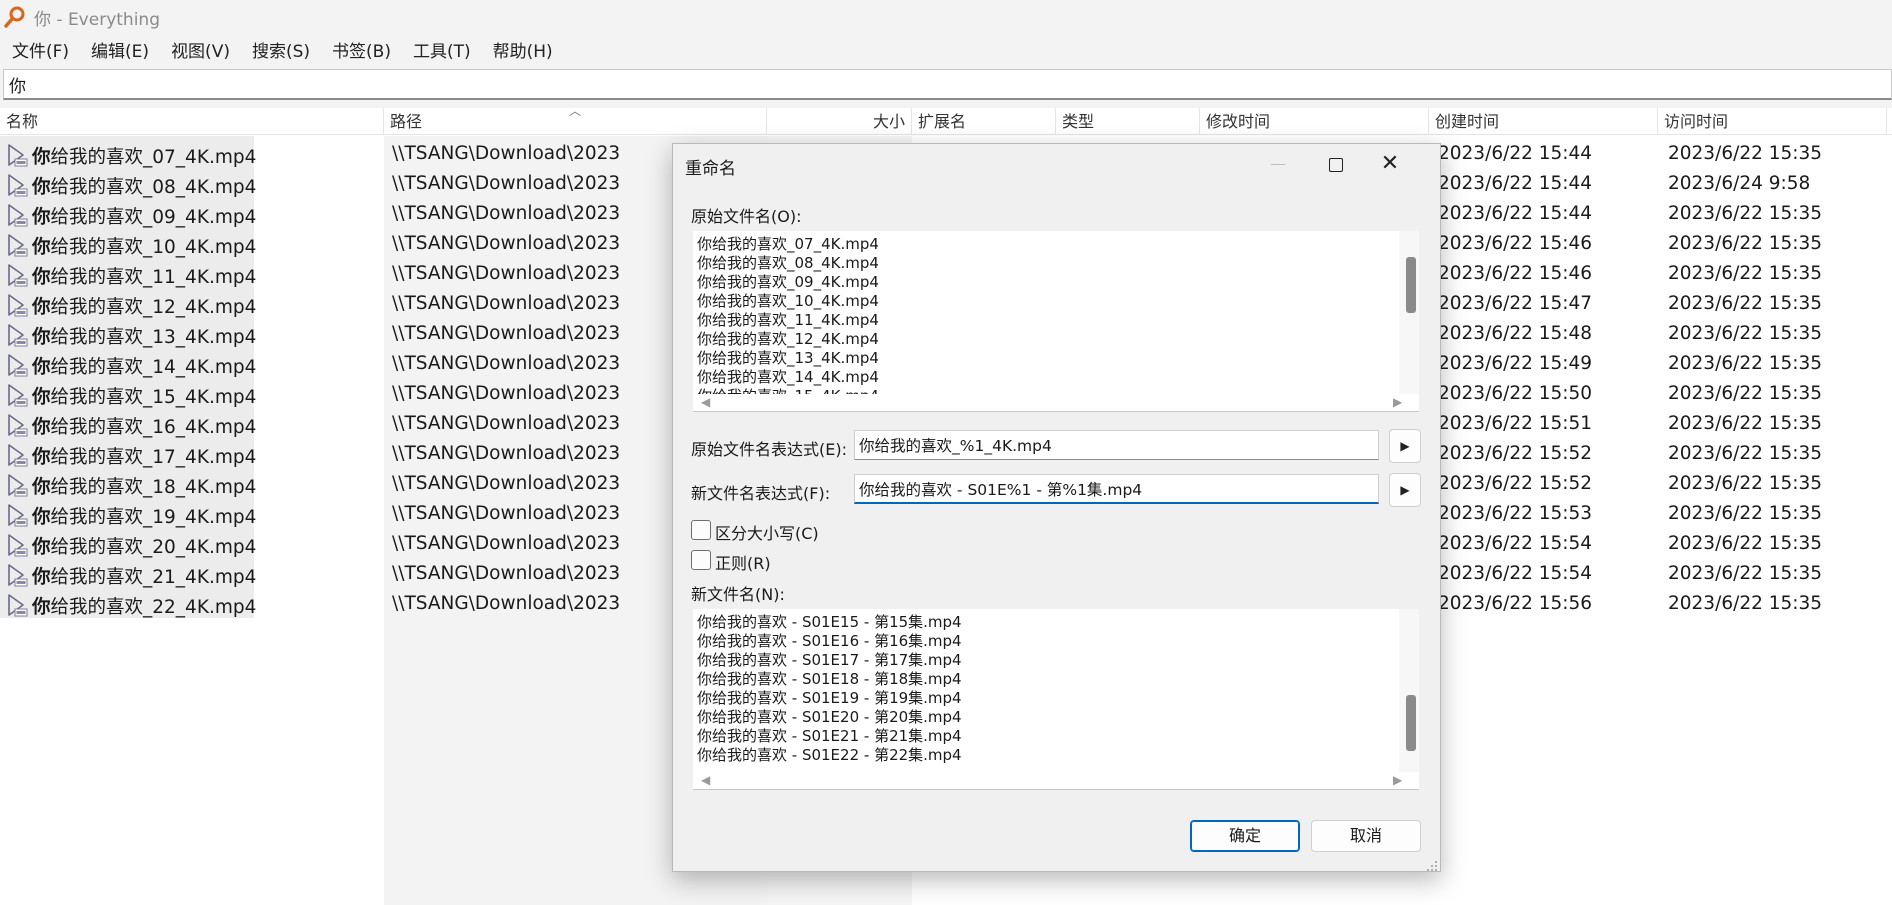 The width and height of the screenshot is (1892, 905). I want to click on created-time: 2023/6/22 15:44, so click(1515, 213).